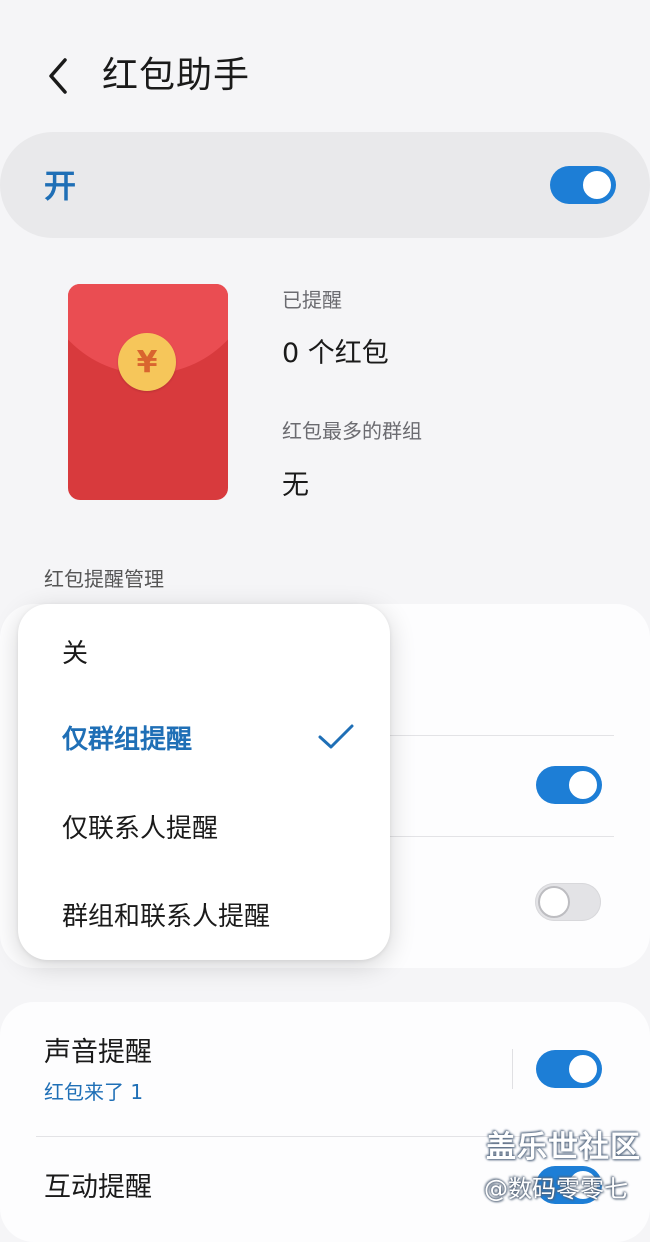 This screenshot has width=650, height=1242. What do you see at coordinates (166, 917) in the screenshot?
I see `menu-item-group-and-contact: 群组和联系人提醒` at bounding box center [166, 917].